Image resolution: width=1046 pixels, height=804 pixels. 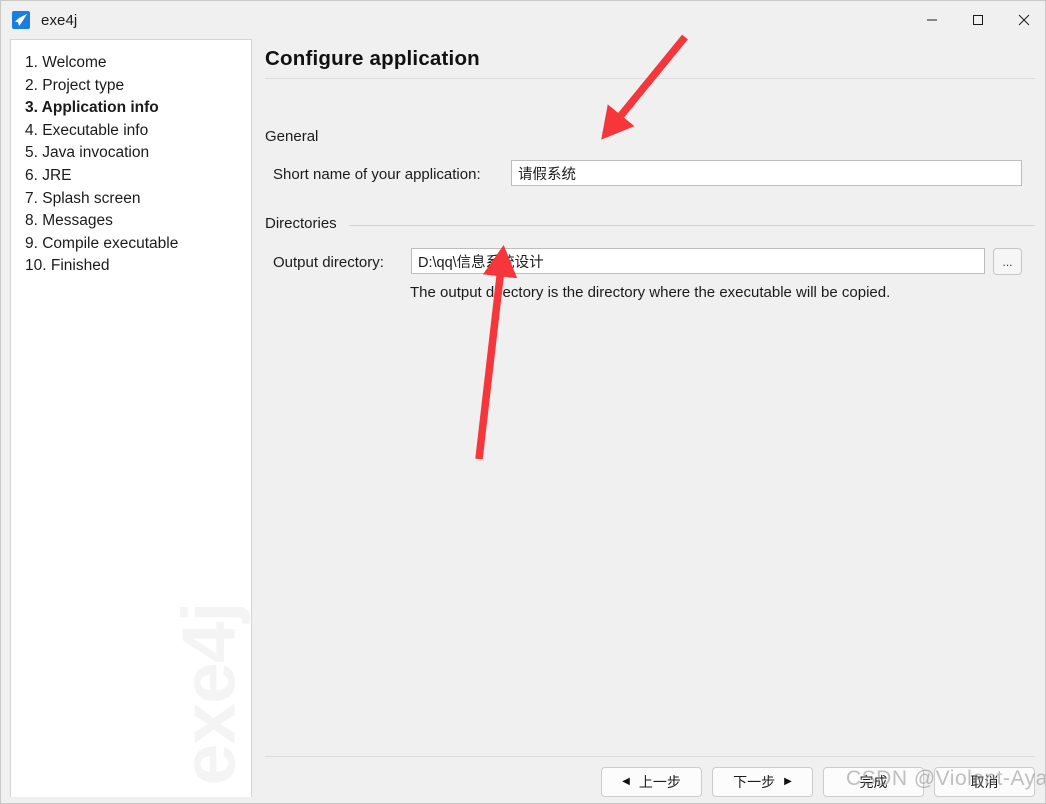 What do you see at coordinates (932, 20) in the screenshot?
I see `minimize-icon` at bounding box center [932, 20].